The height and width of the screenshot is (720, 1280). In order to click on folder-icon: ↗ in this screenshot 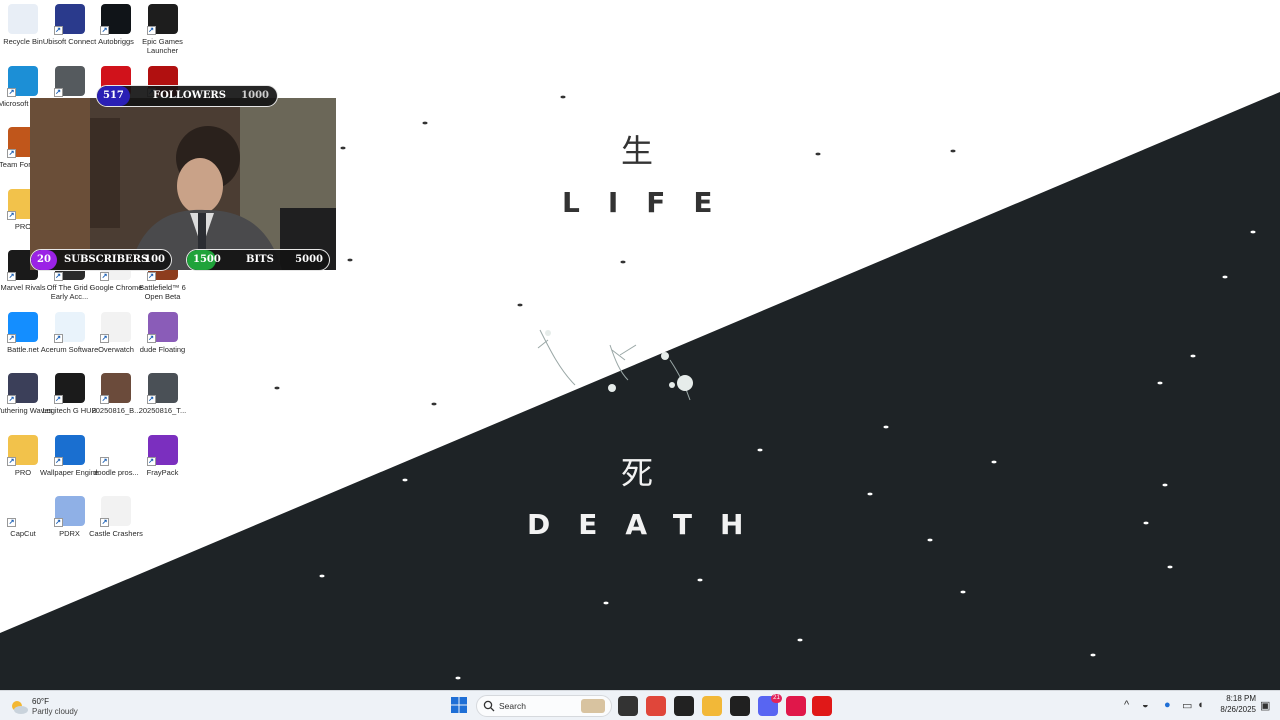, I will do `click(22, 450)`.